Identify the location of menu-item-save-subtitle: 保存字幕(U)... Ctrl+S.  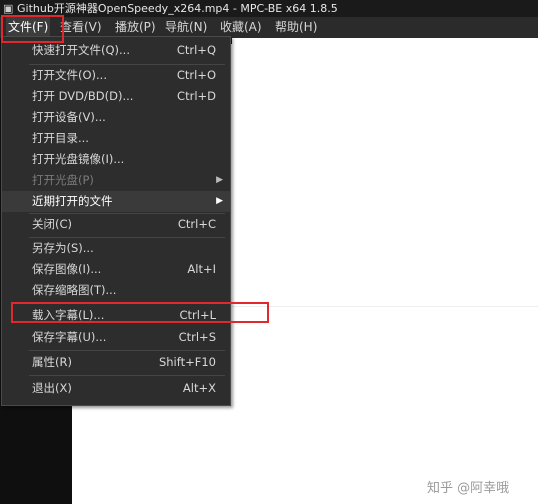
(116, 337).